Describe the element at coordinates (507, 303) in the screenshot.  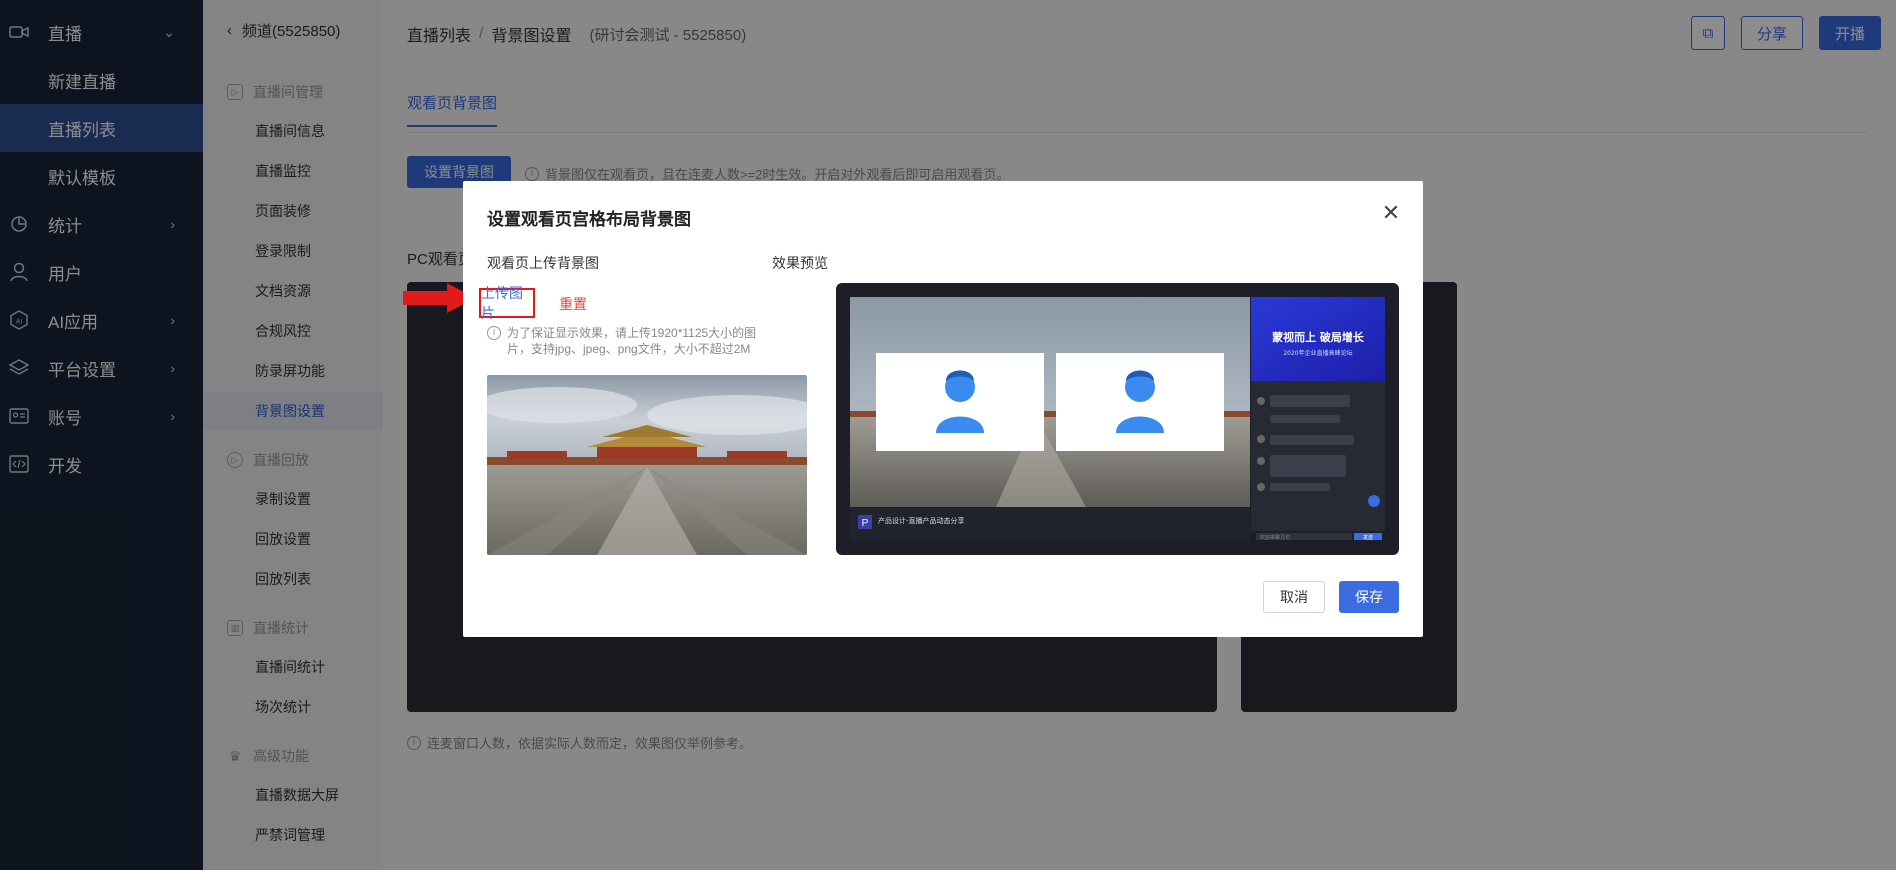
I see `upload-image-link: 上传图片` at that location.